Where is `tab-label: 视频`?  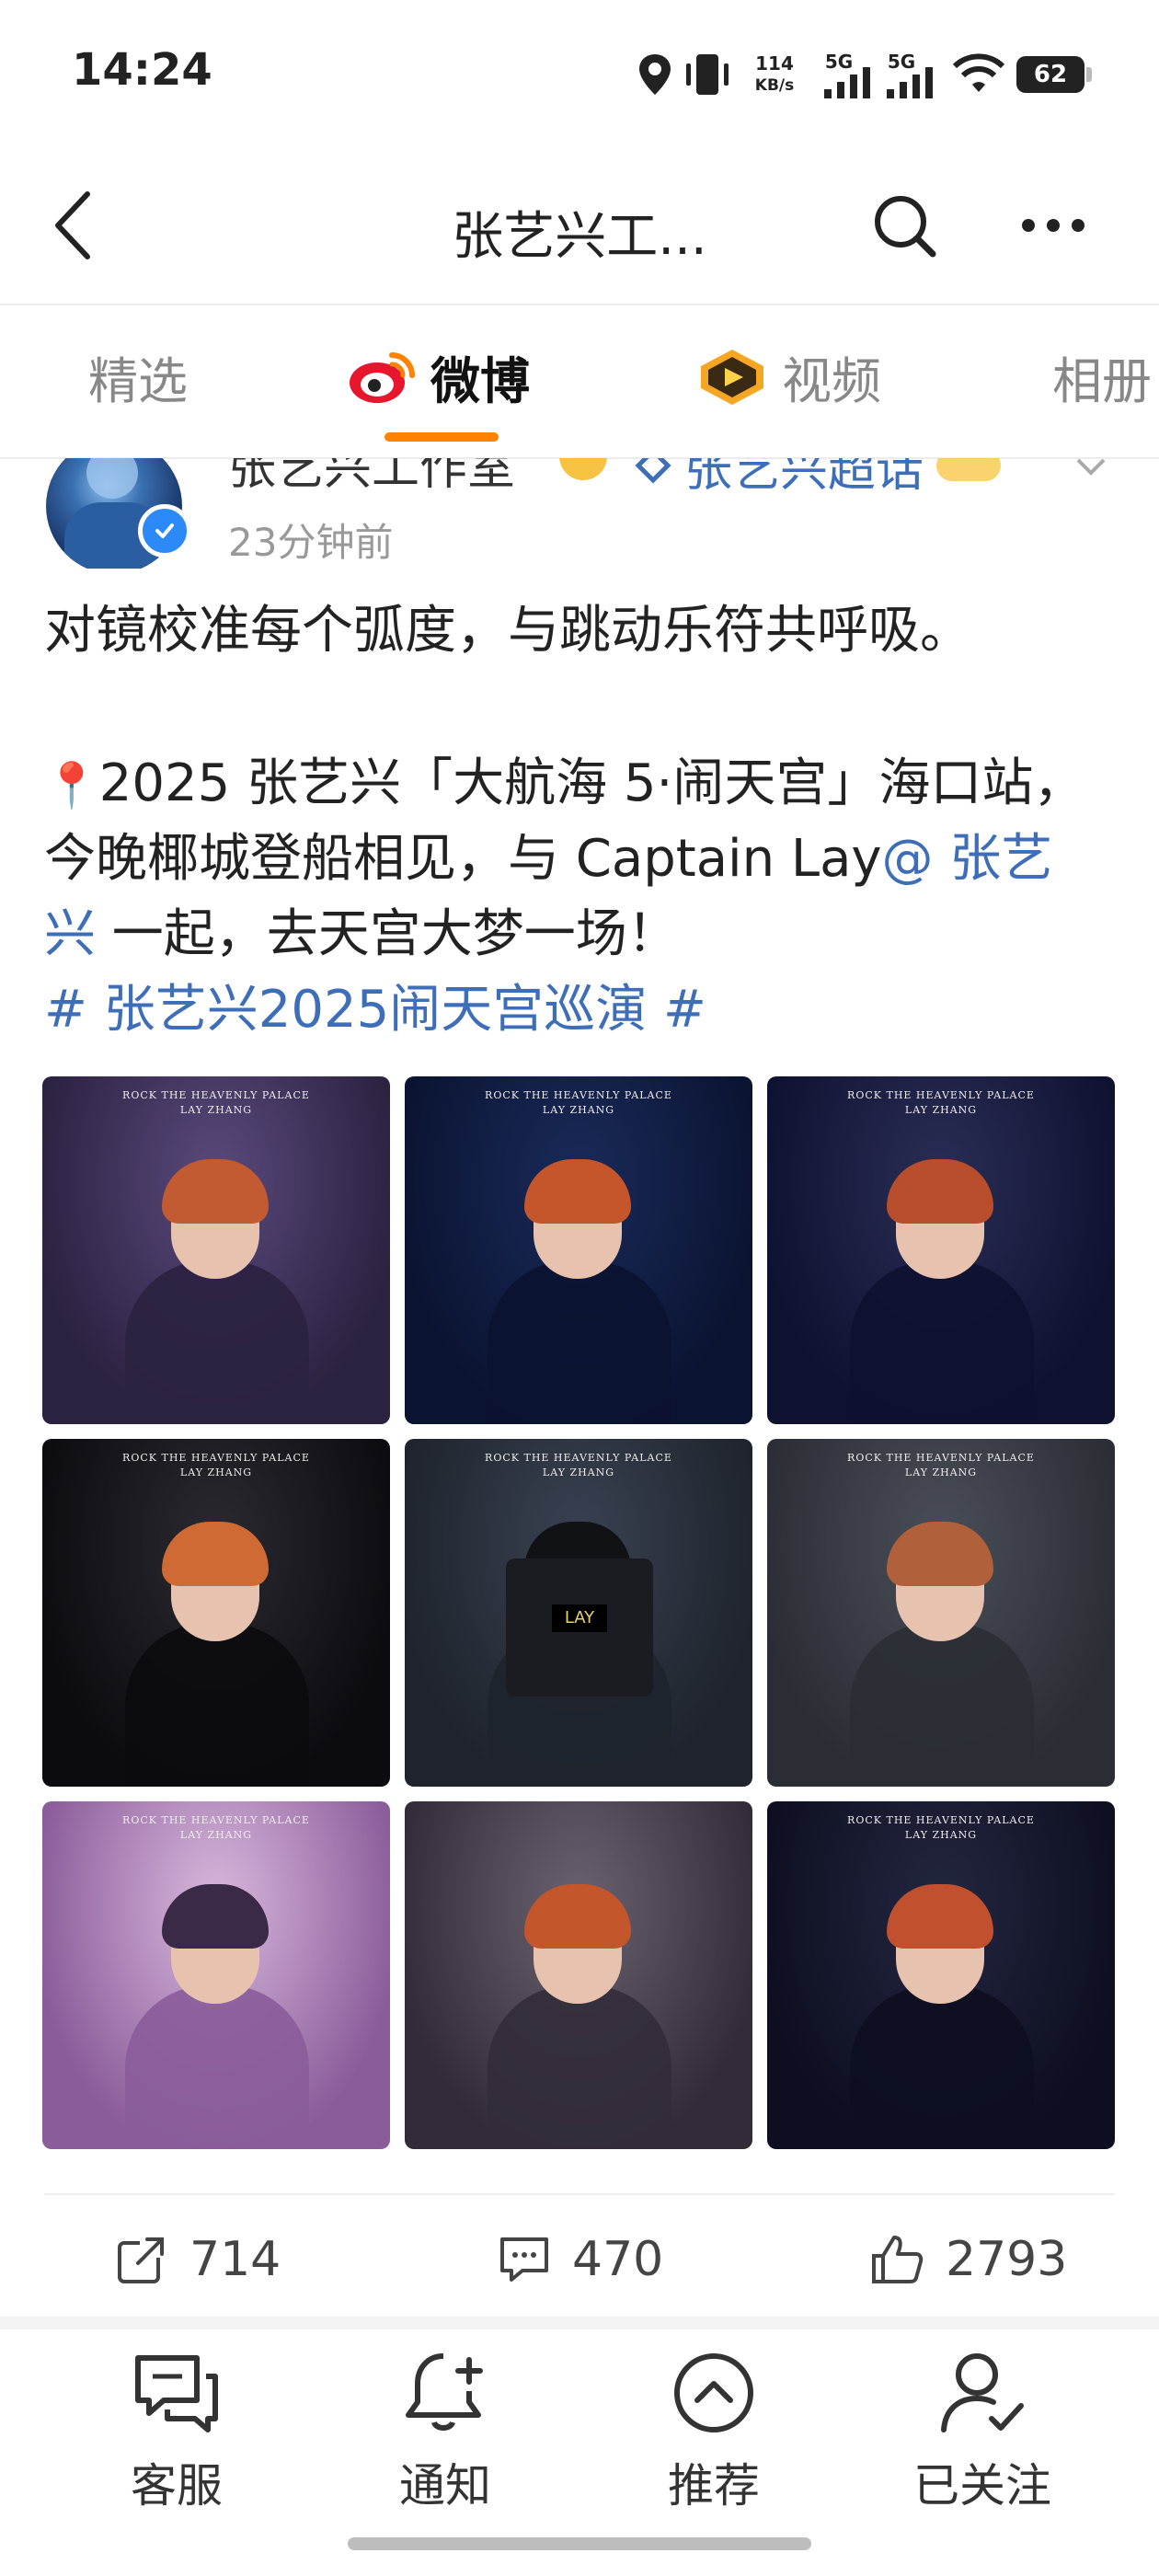
tab-label: 视频 is located at coordinates (831, 381).